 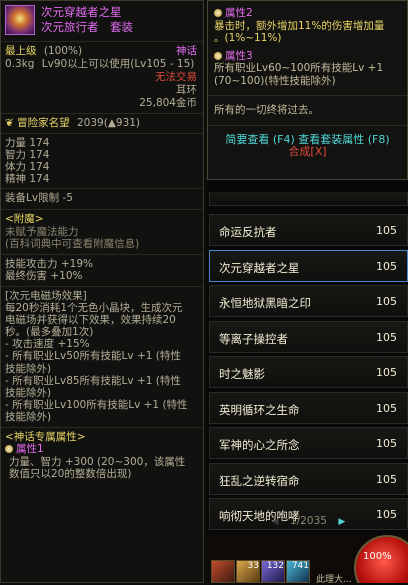 I want to click on attribute-3-line: 所有职业Lv60~100所有技能Lv +1, so click(x=299, y=68).